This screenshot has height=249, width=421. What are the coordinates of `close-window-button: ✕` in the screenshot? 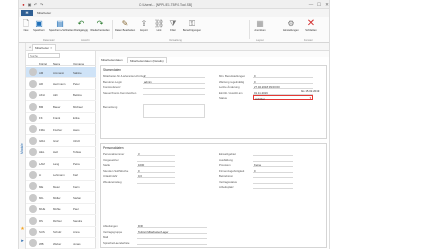 It's located at (326, 4).